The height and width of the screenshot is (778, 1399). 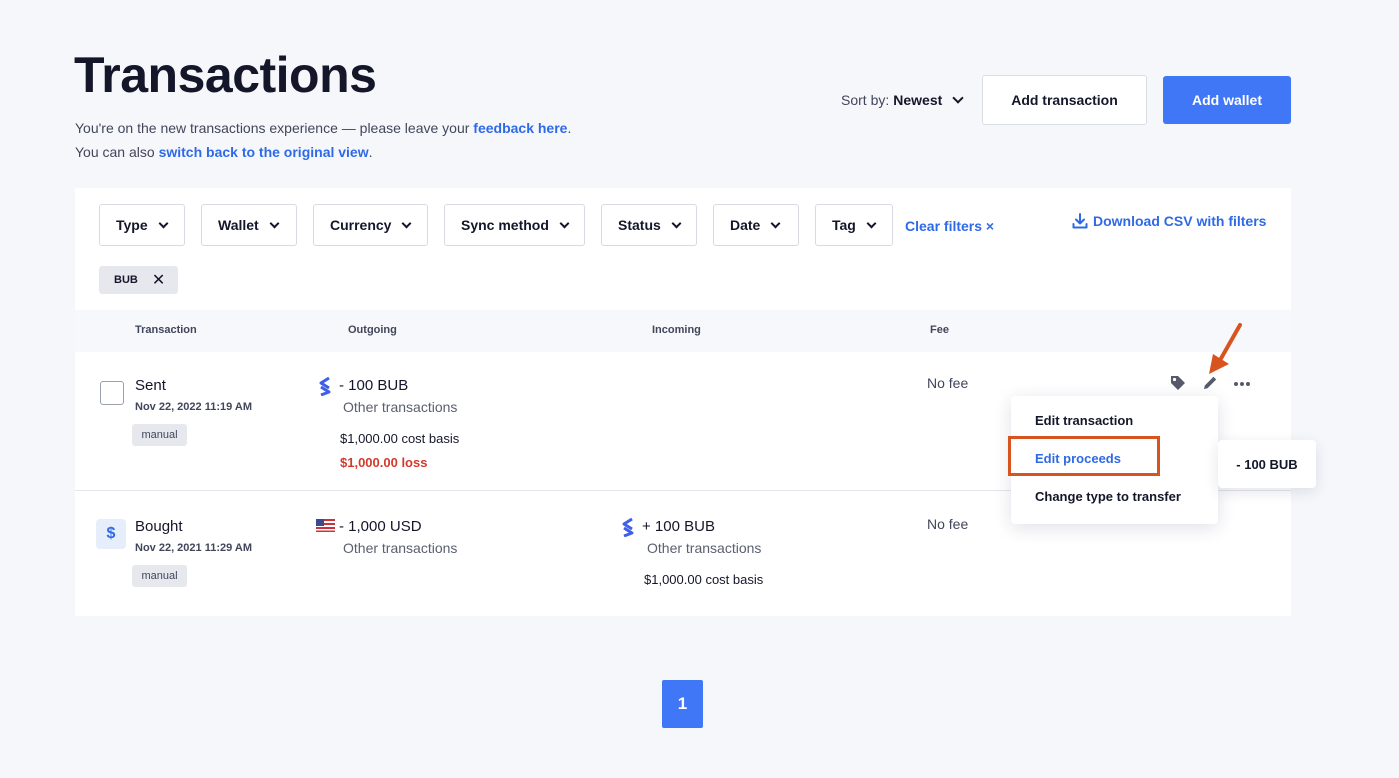 What do you see at coordinates (1227, 100) in the screenshot?
I see `add-wallet-button: Add wallet` at bounding box center [1227, 100].